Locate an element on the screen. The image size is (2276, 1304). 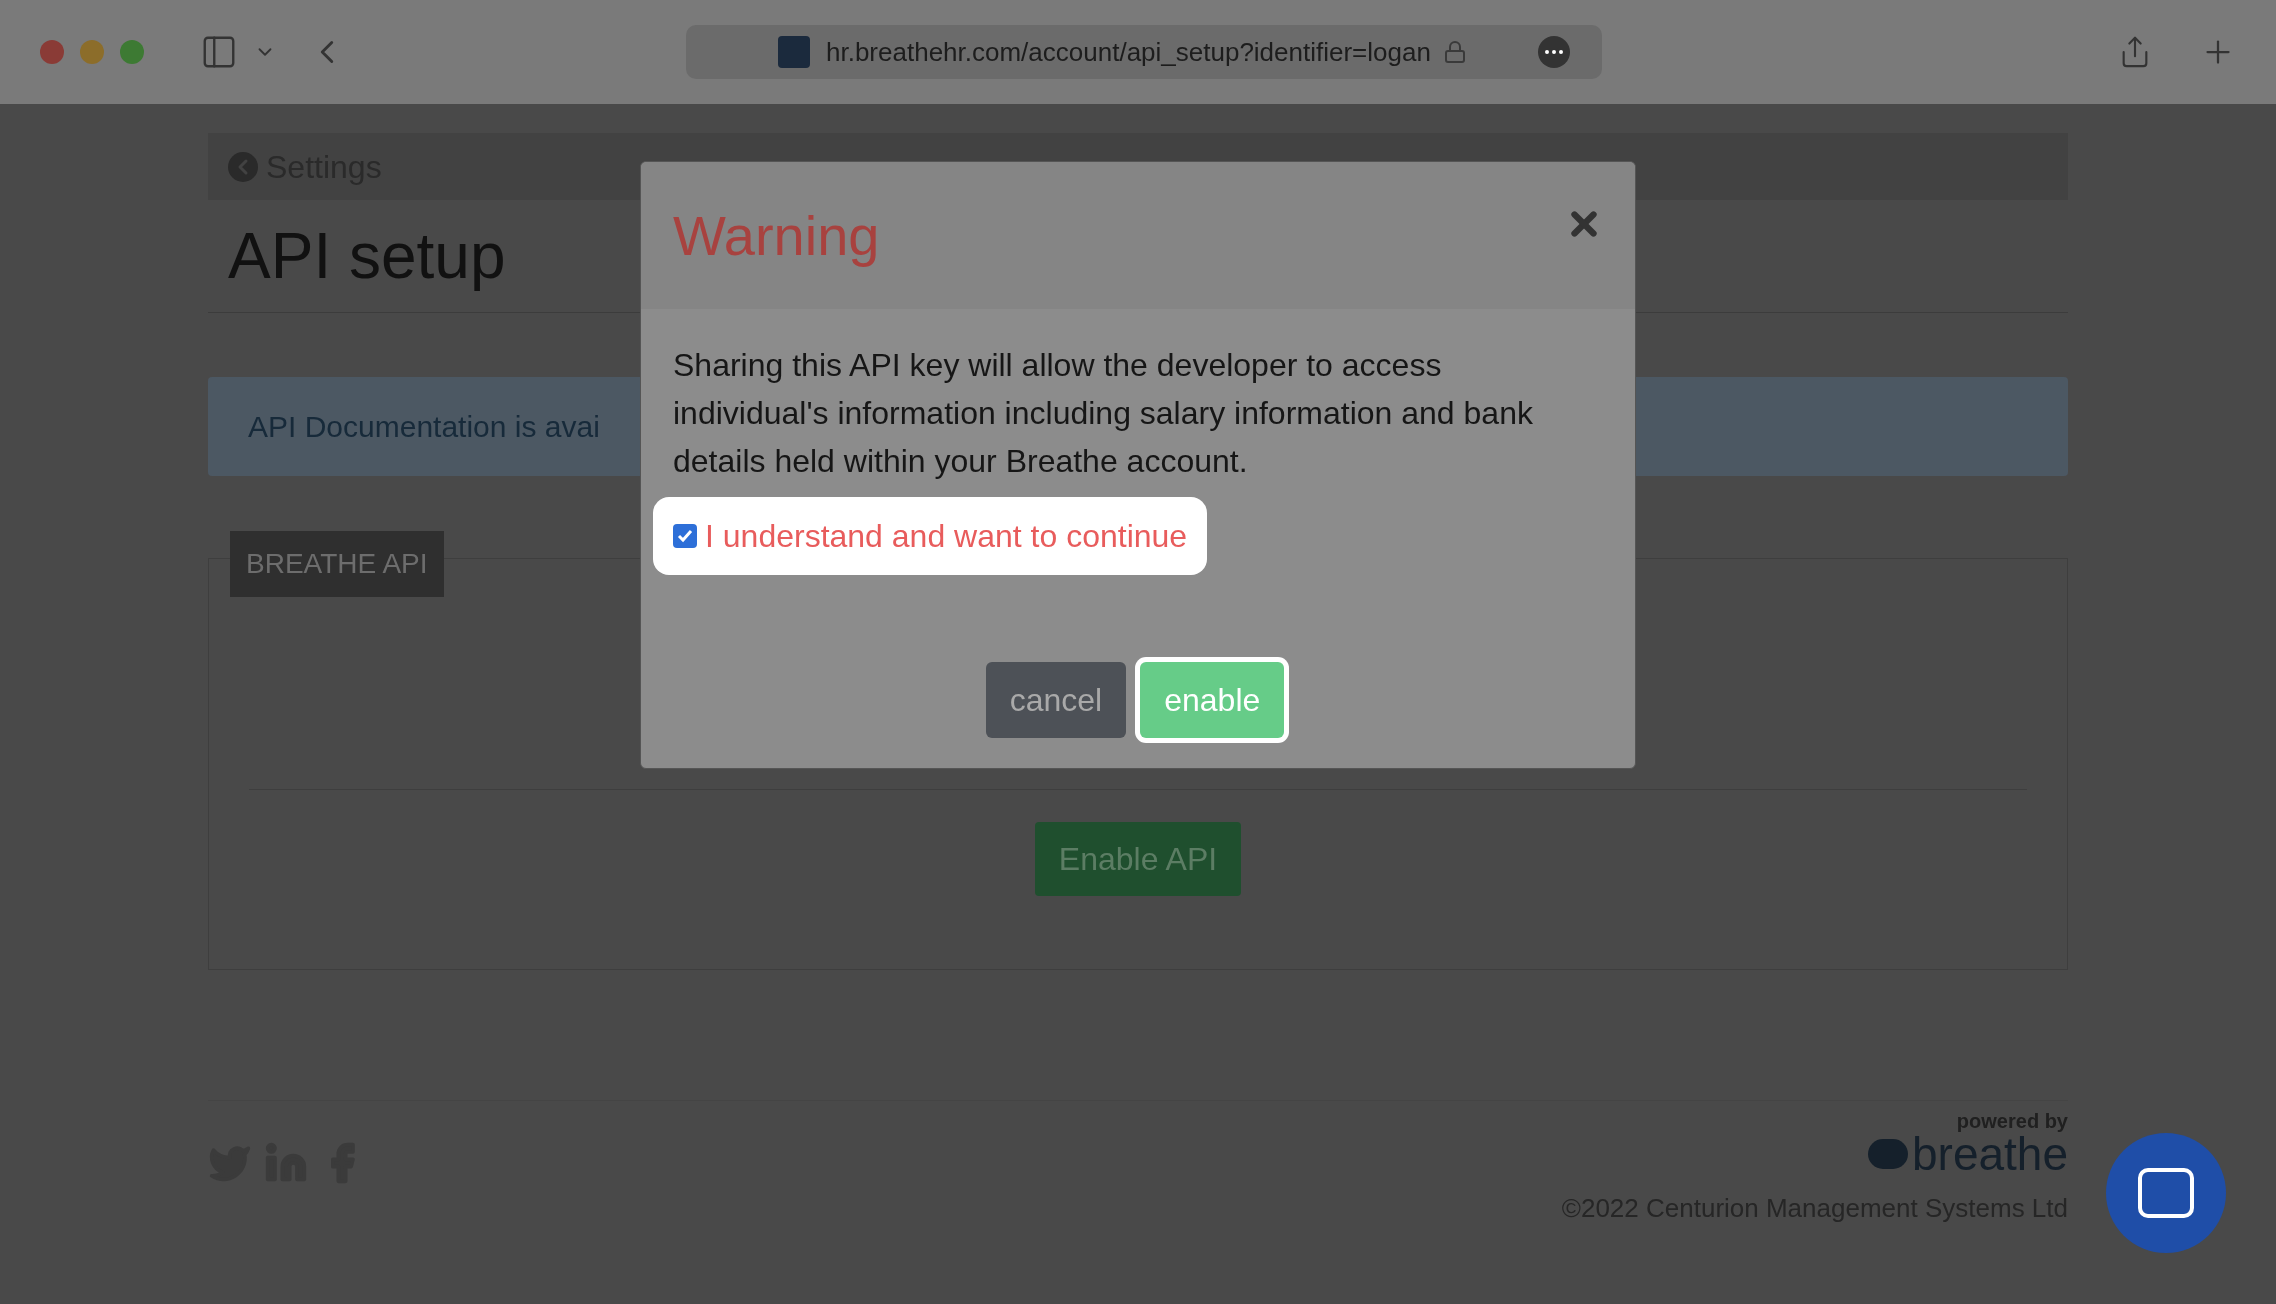
panel-legend: BREATHE API is located at coordinates (337, 564).